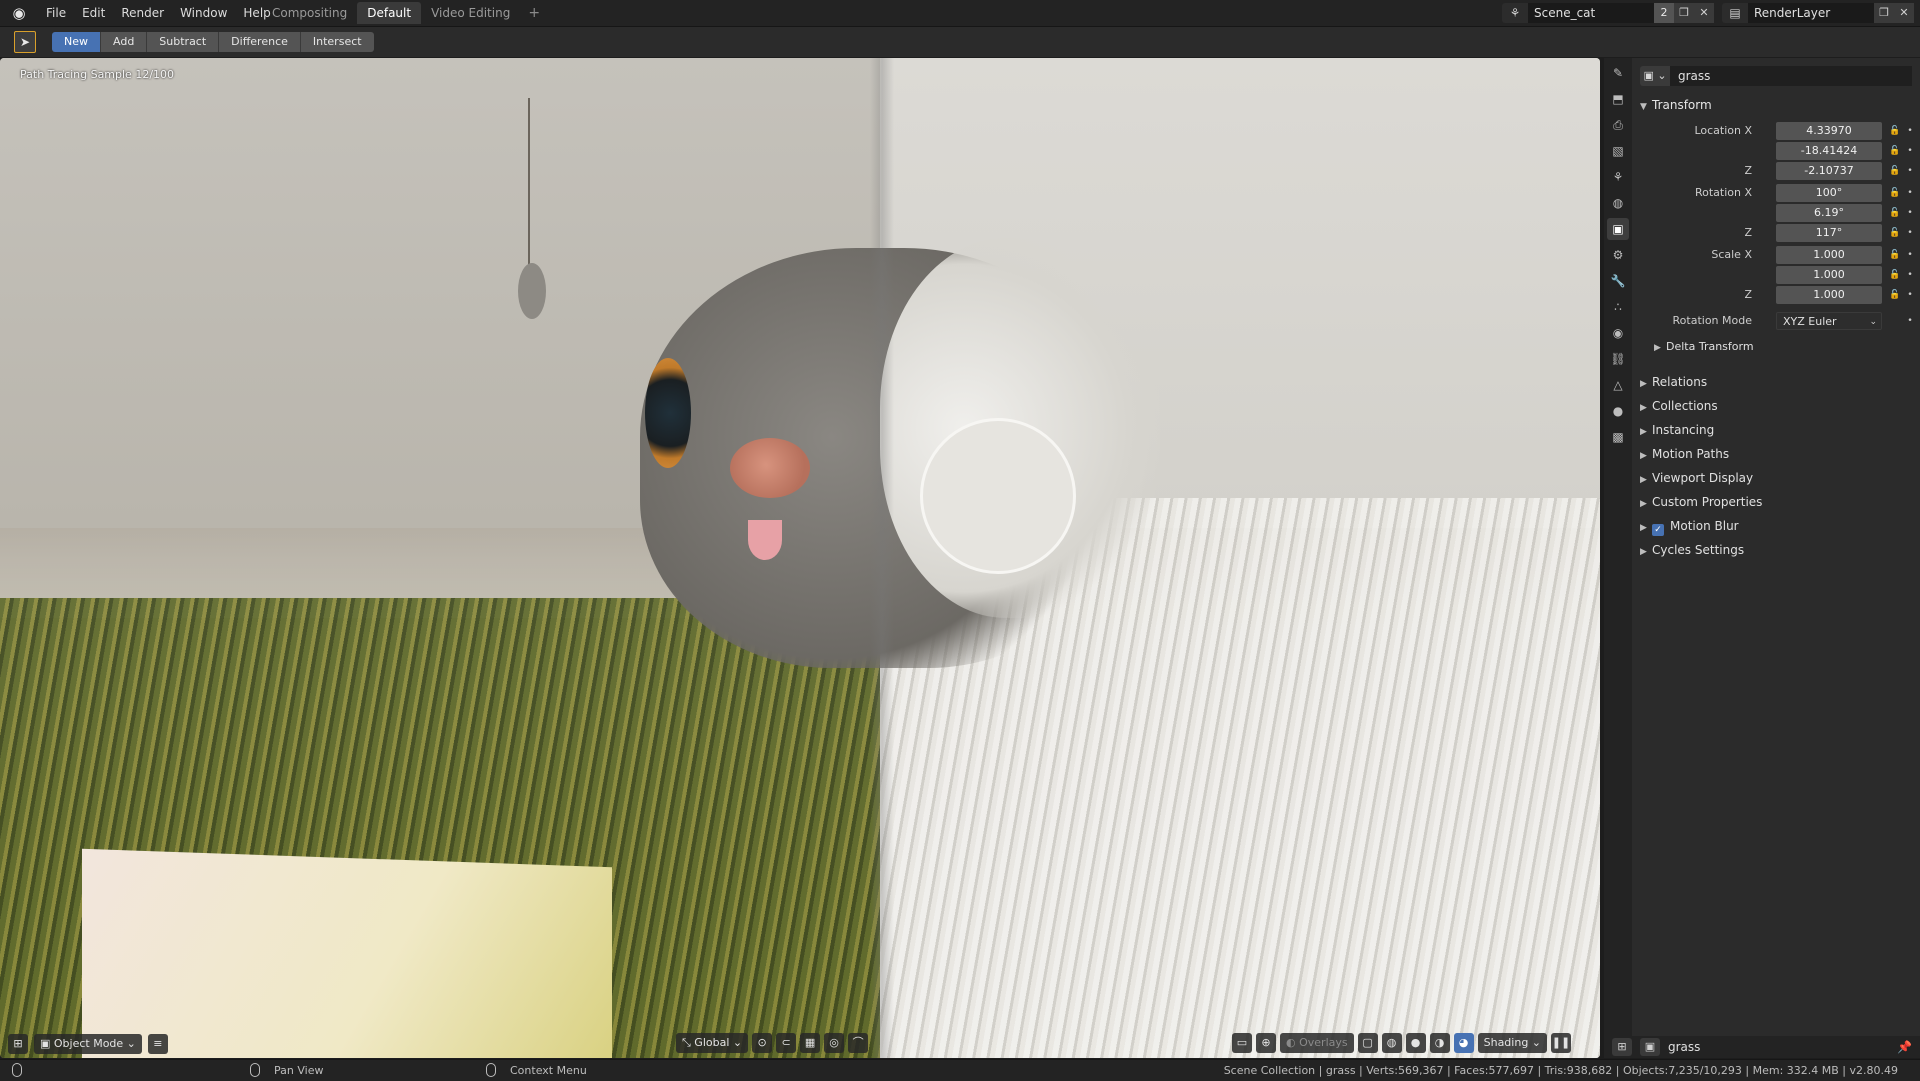 This screenshot has width=1920, height=1081. What do you see at coordinates (1561, 1043) in the screenshot?
I see `pause-render-icon: ❚❚` at bounding box center [1561, 1043].